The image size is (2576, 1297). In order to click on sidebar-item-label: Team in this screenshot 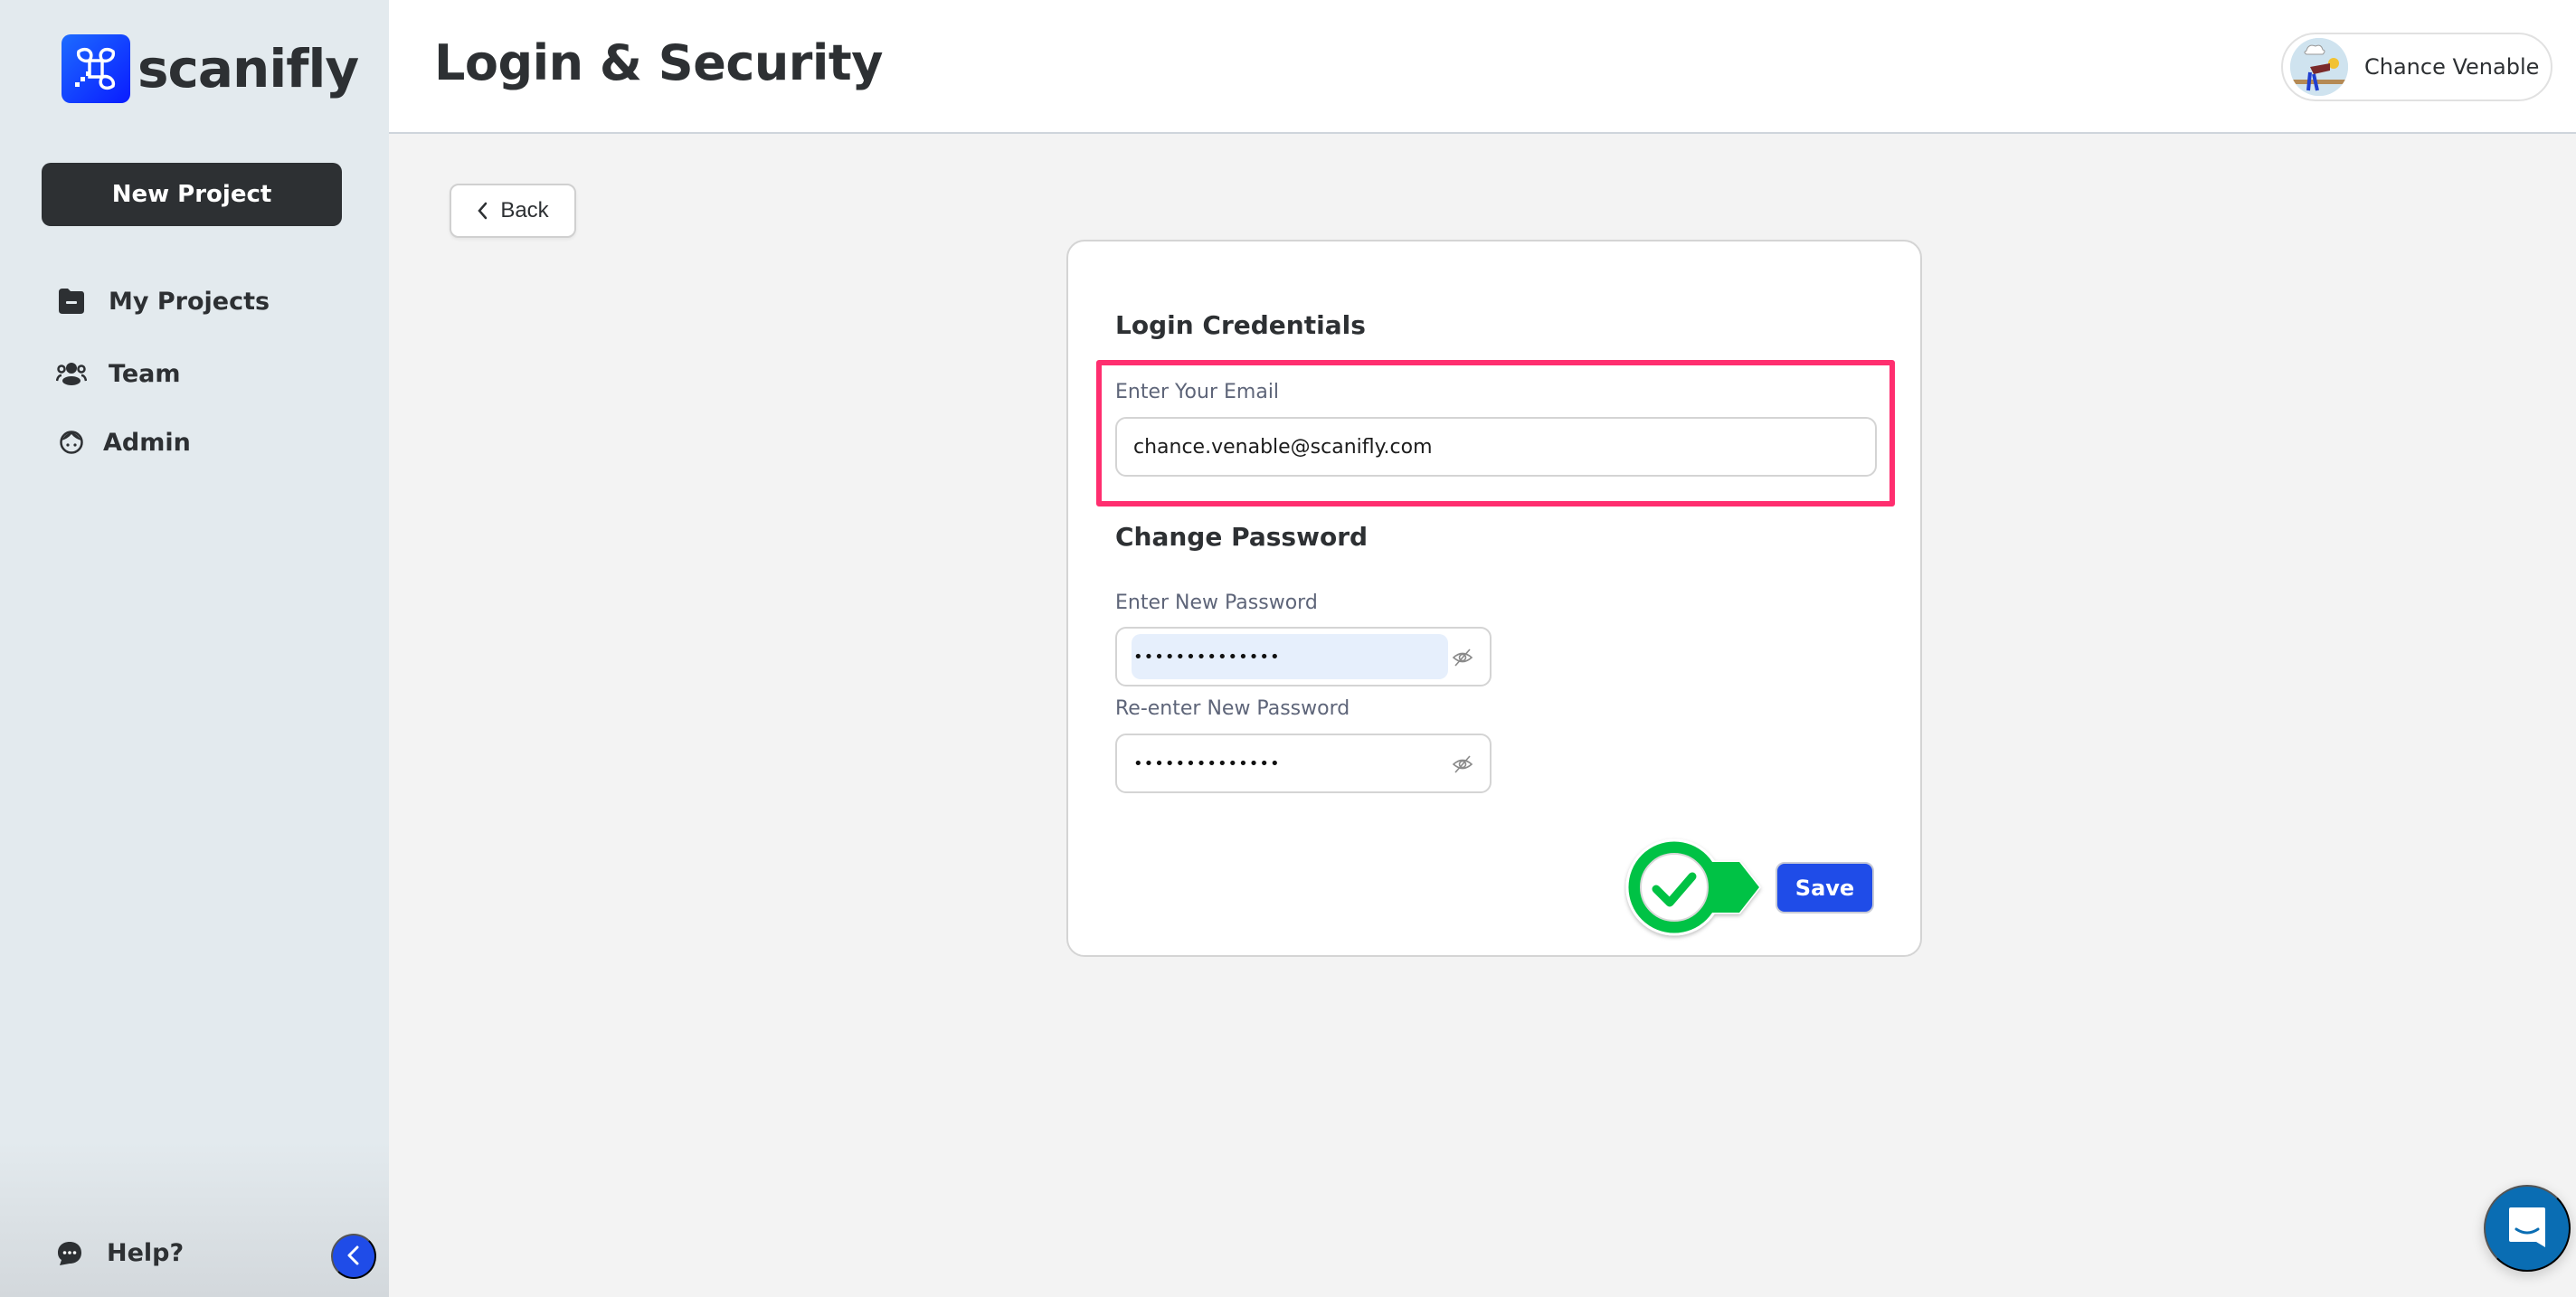, I will do `click(145, 373)`.